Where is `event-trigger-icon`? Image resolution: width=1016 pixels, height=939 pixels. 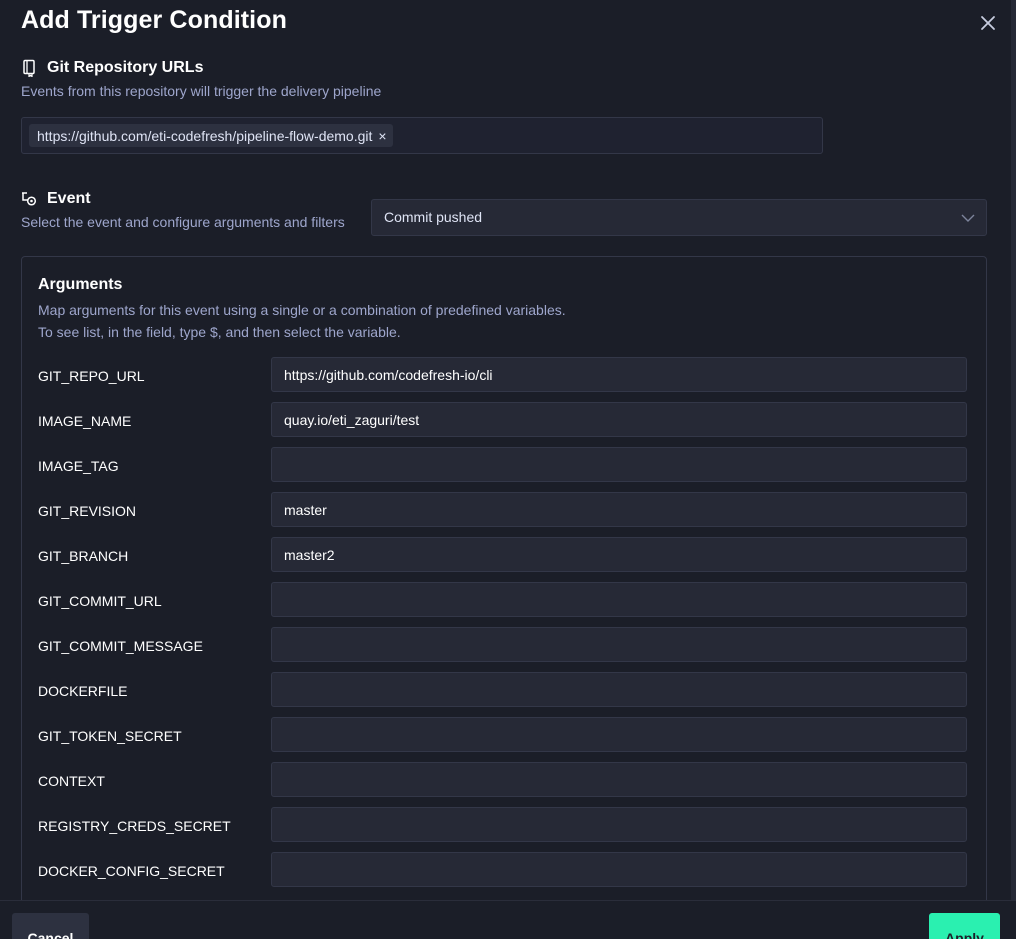 event-trigger-icon is located at coordinates (29, 199).